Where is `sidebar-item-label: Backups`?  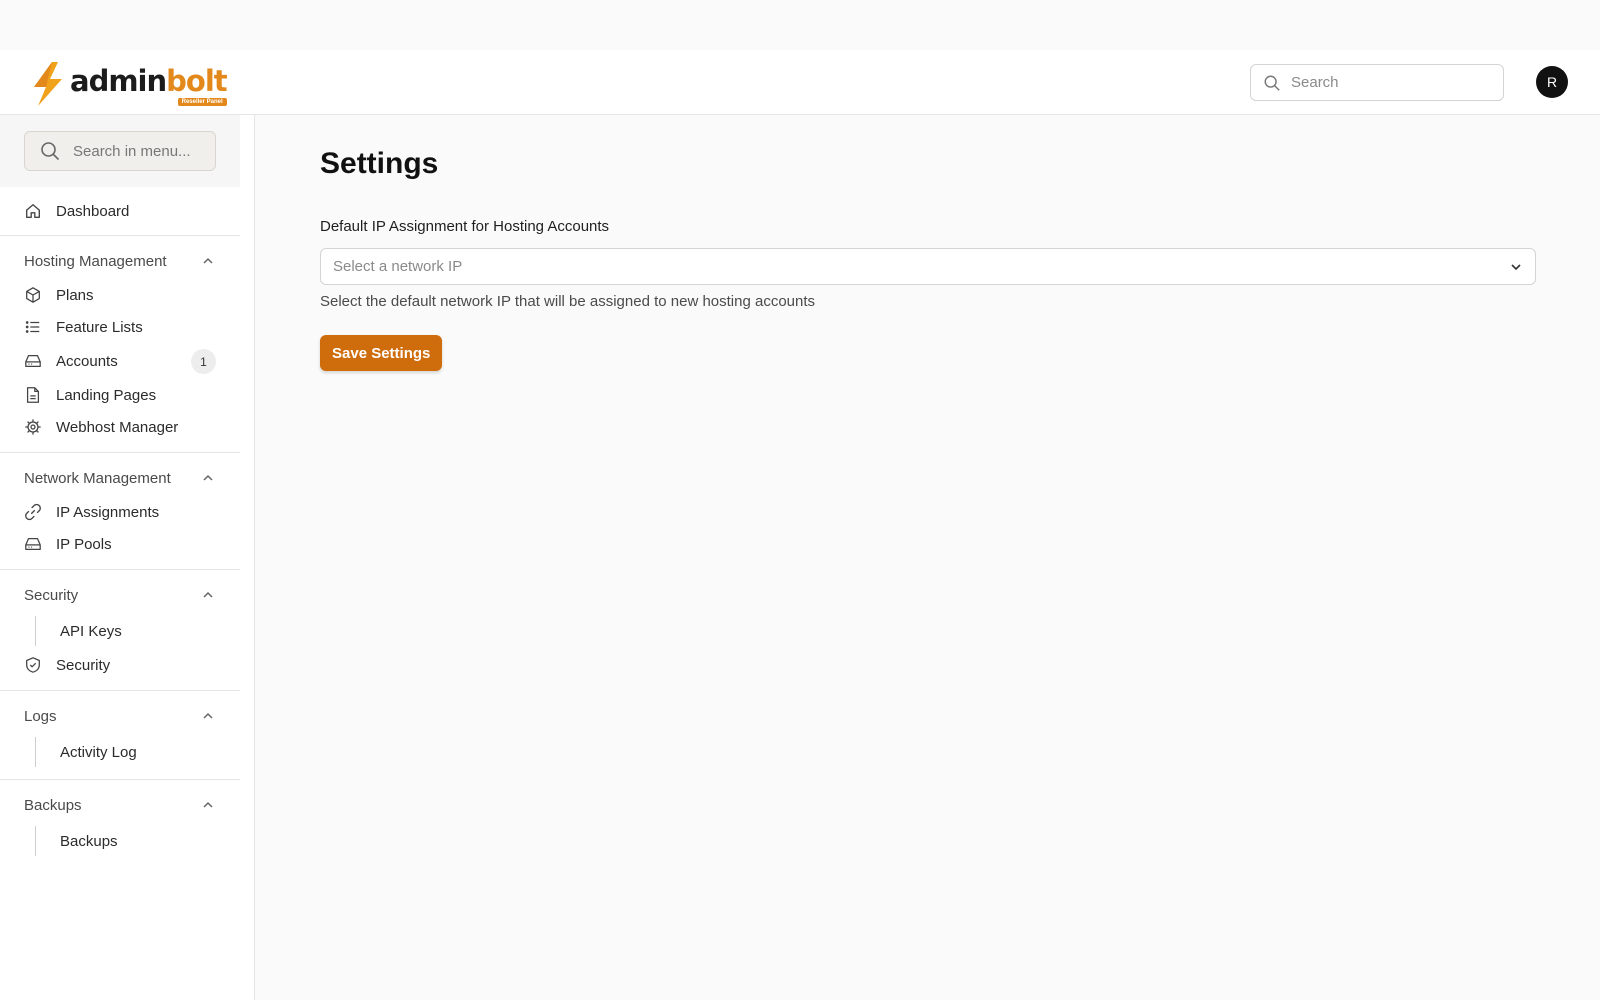
sidebar-item-label: Backups is located at coordinates (89, 841).